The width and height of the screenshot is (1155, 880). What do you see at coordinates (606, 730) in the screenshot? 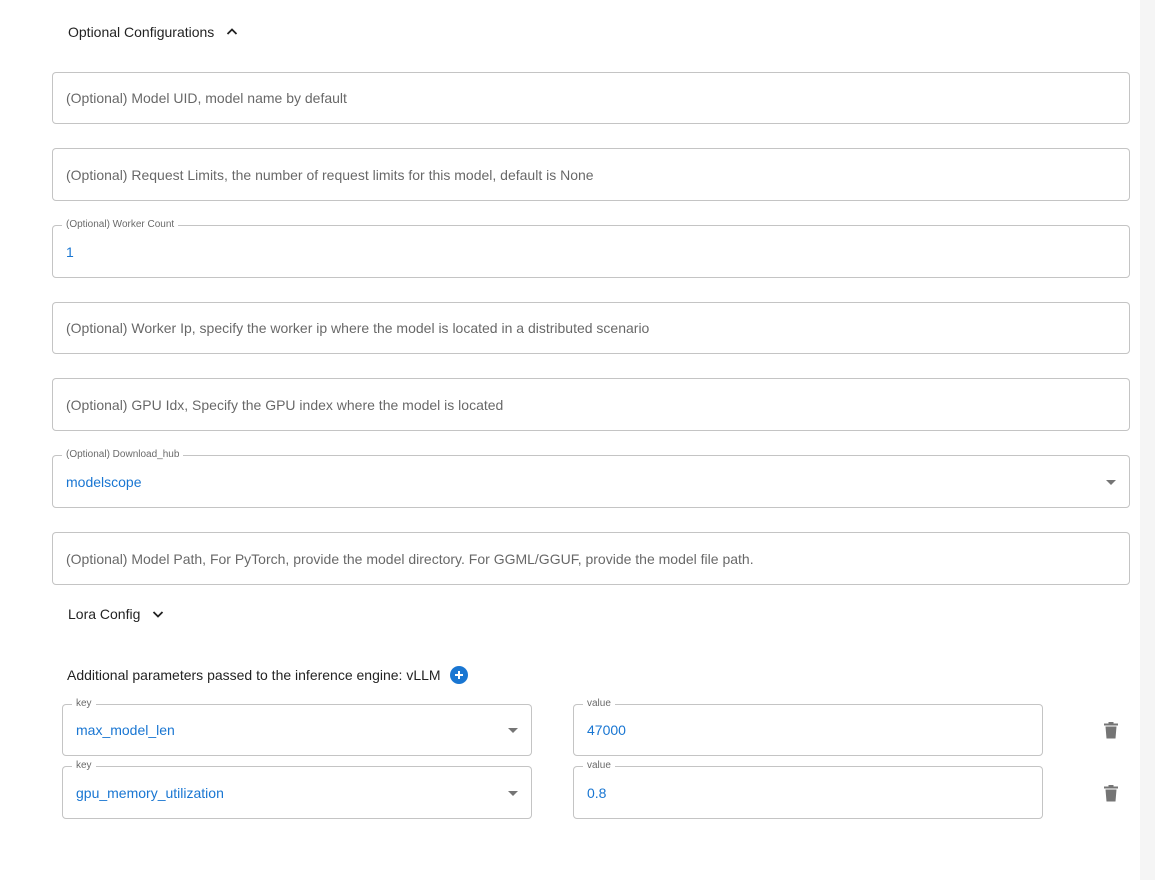
I see `param-value-text: 47000` at bounding box center [606, 730].